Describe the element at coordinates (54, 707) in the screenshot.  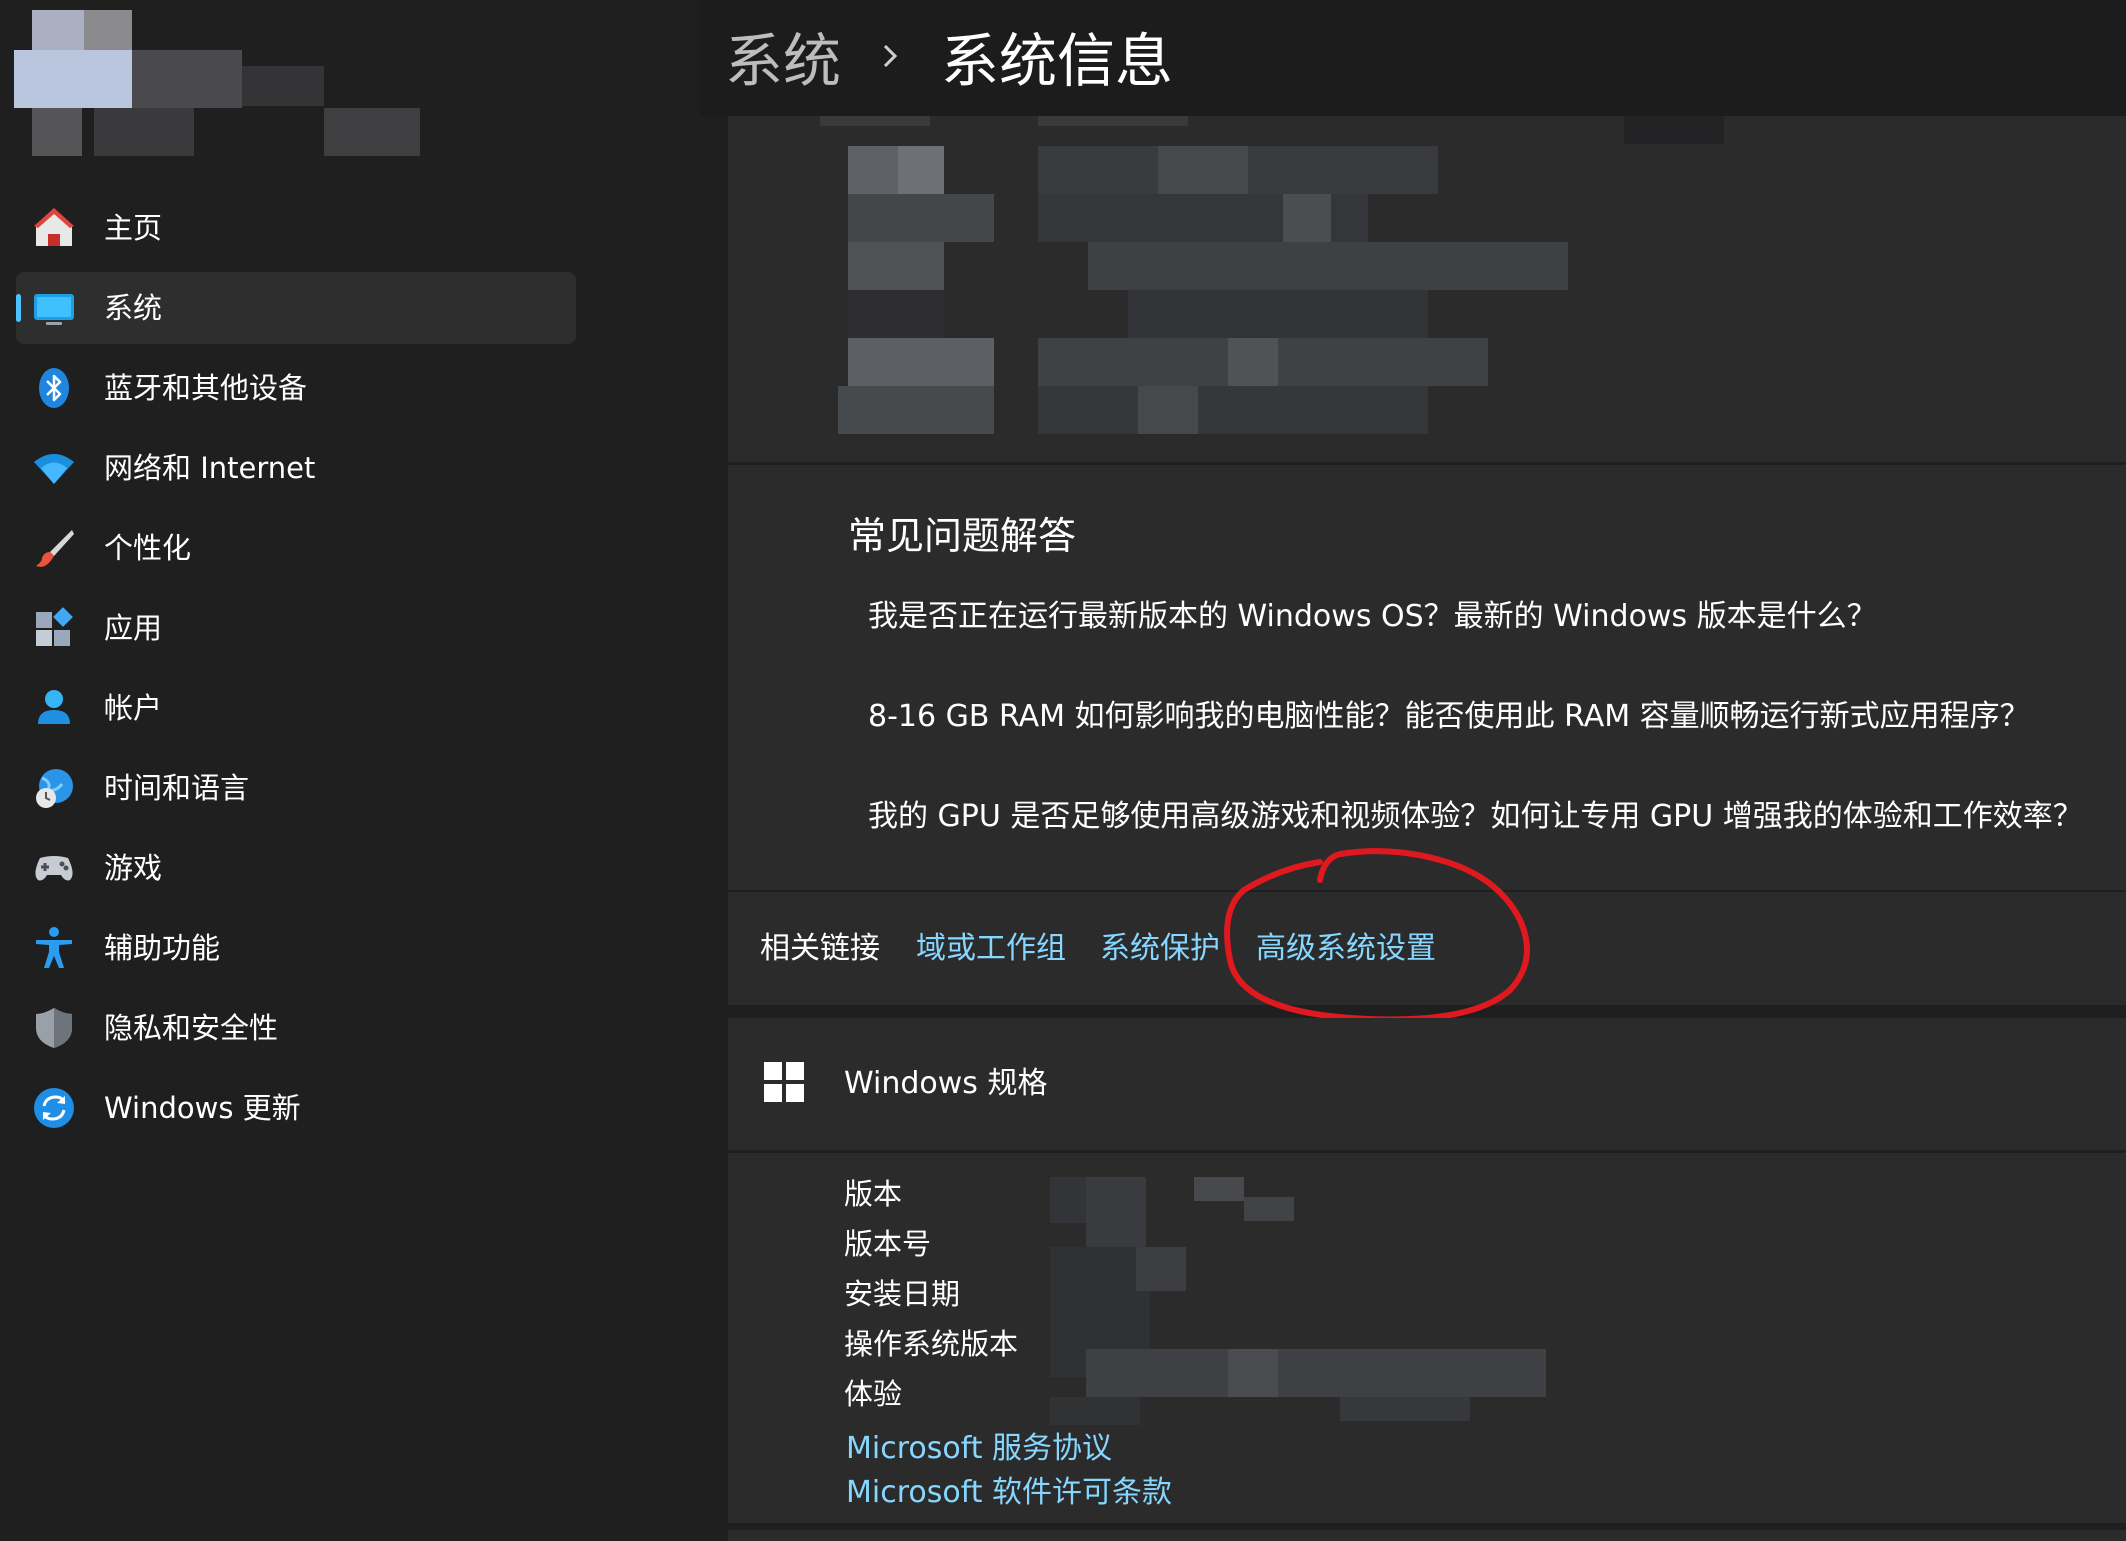
I see `person-icon` at that location.